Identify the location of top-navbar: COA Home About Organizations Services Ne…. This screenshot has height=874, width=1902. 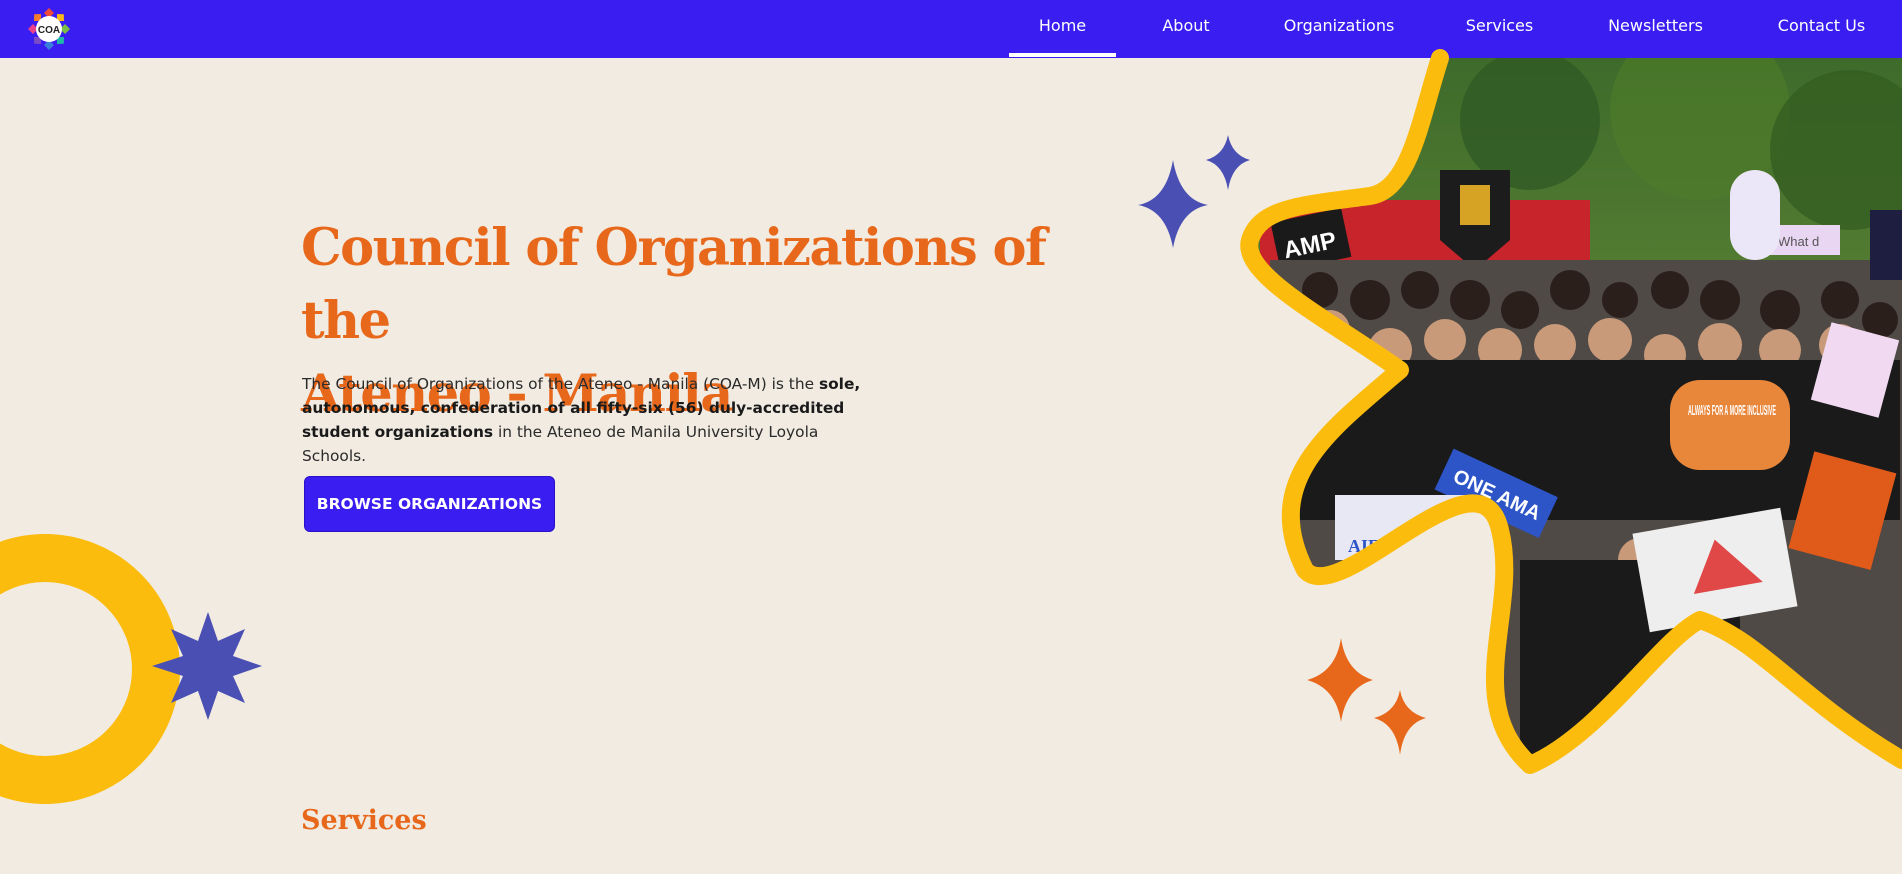
(951, 29).